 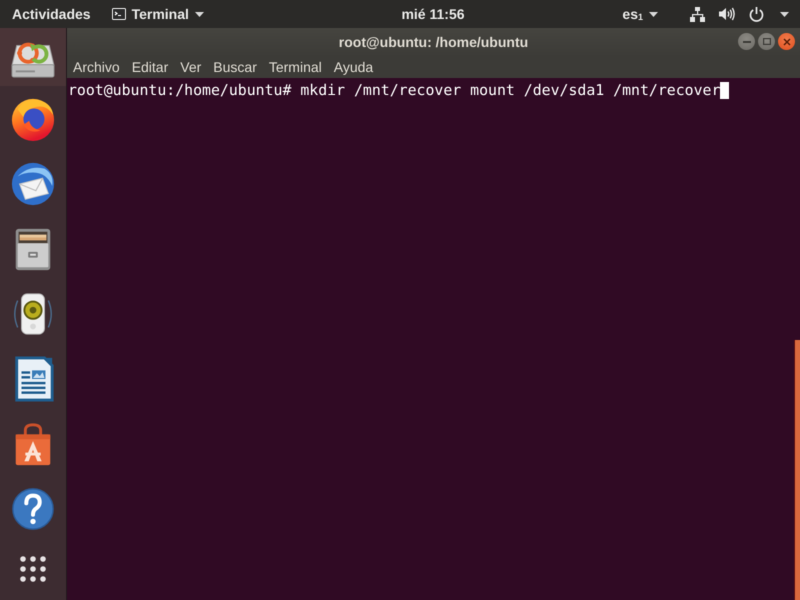 What do you see at coordinates (33, 57) in the screenshot?
I see `launcher-button` at bounding box center [33, 57].